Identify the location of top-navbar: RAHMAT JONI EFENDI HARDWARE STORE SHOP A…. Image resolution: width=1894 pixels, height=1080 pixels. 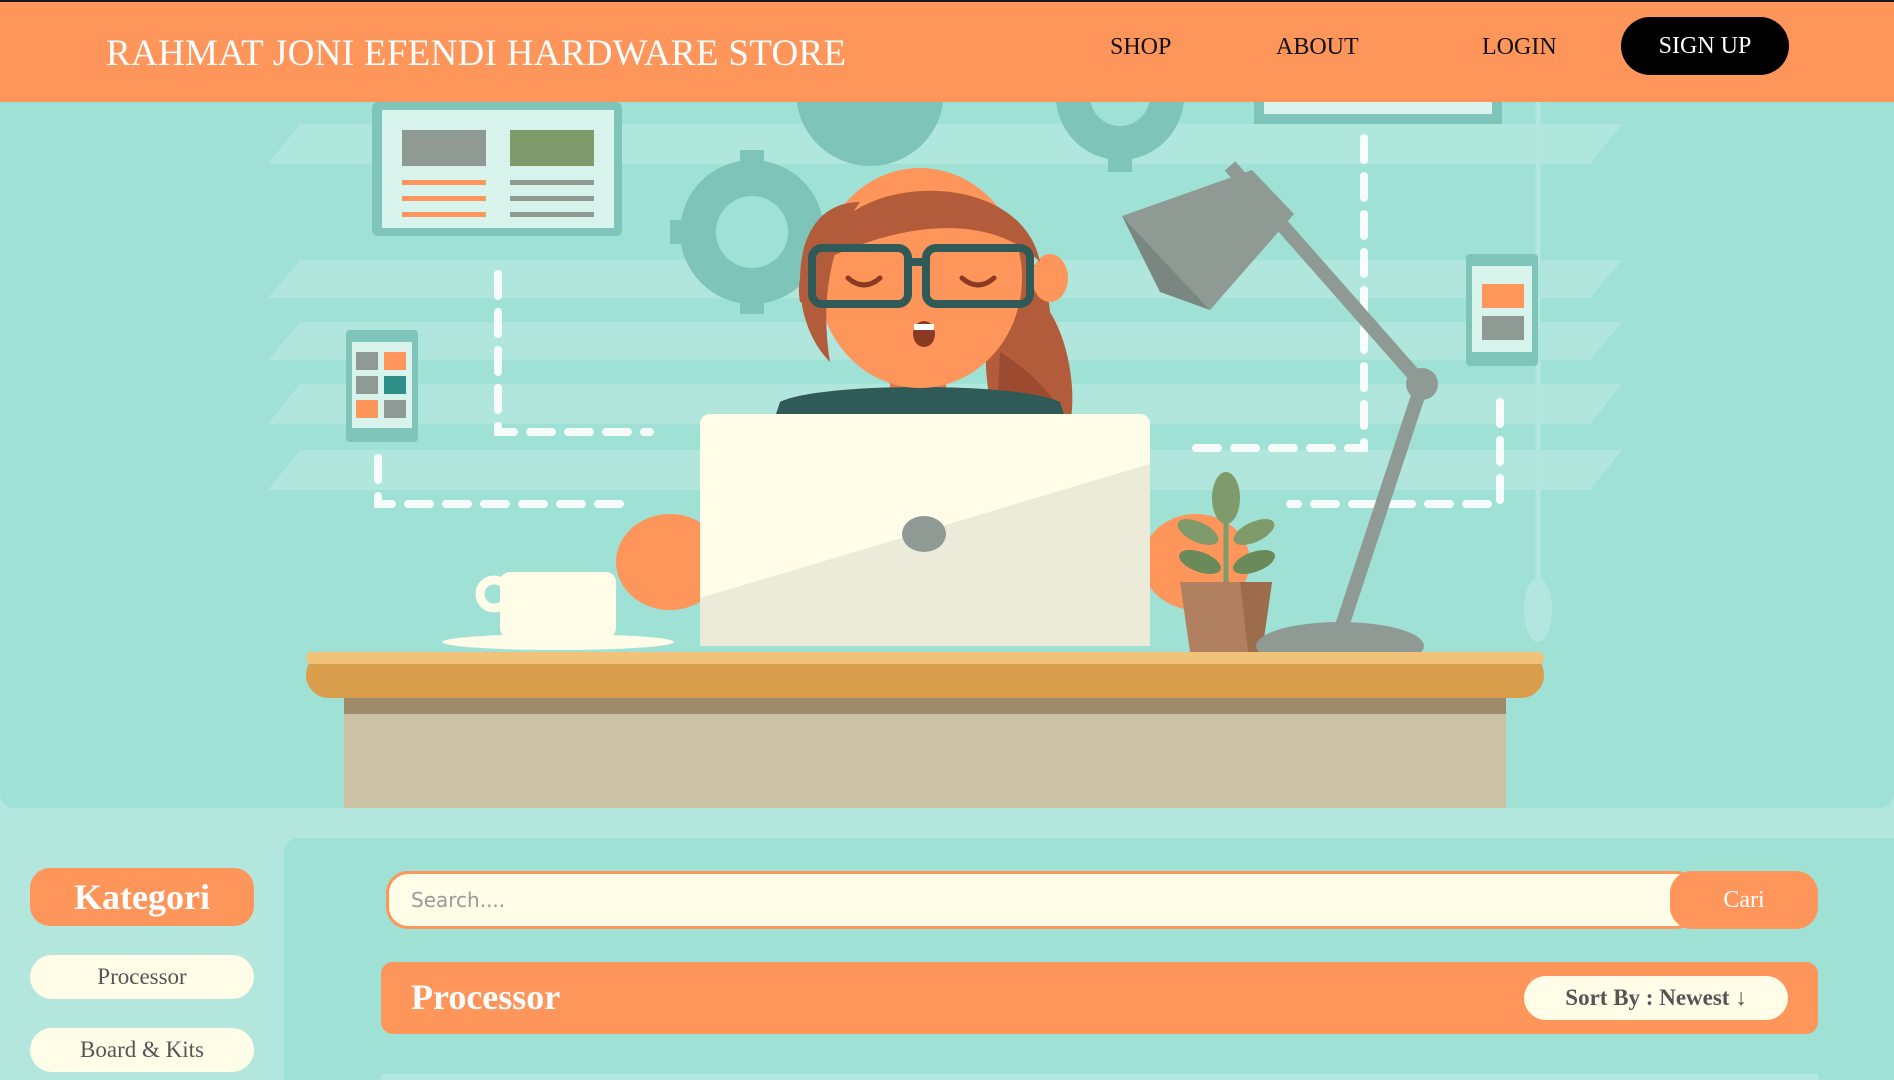
(947, 51).